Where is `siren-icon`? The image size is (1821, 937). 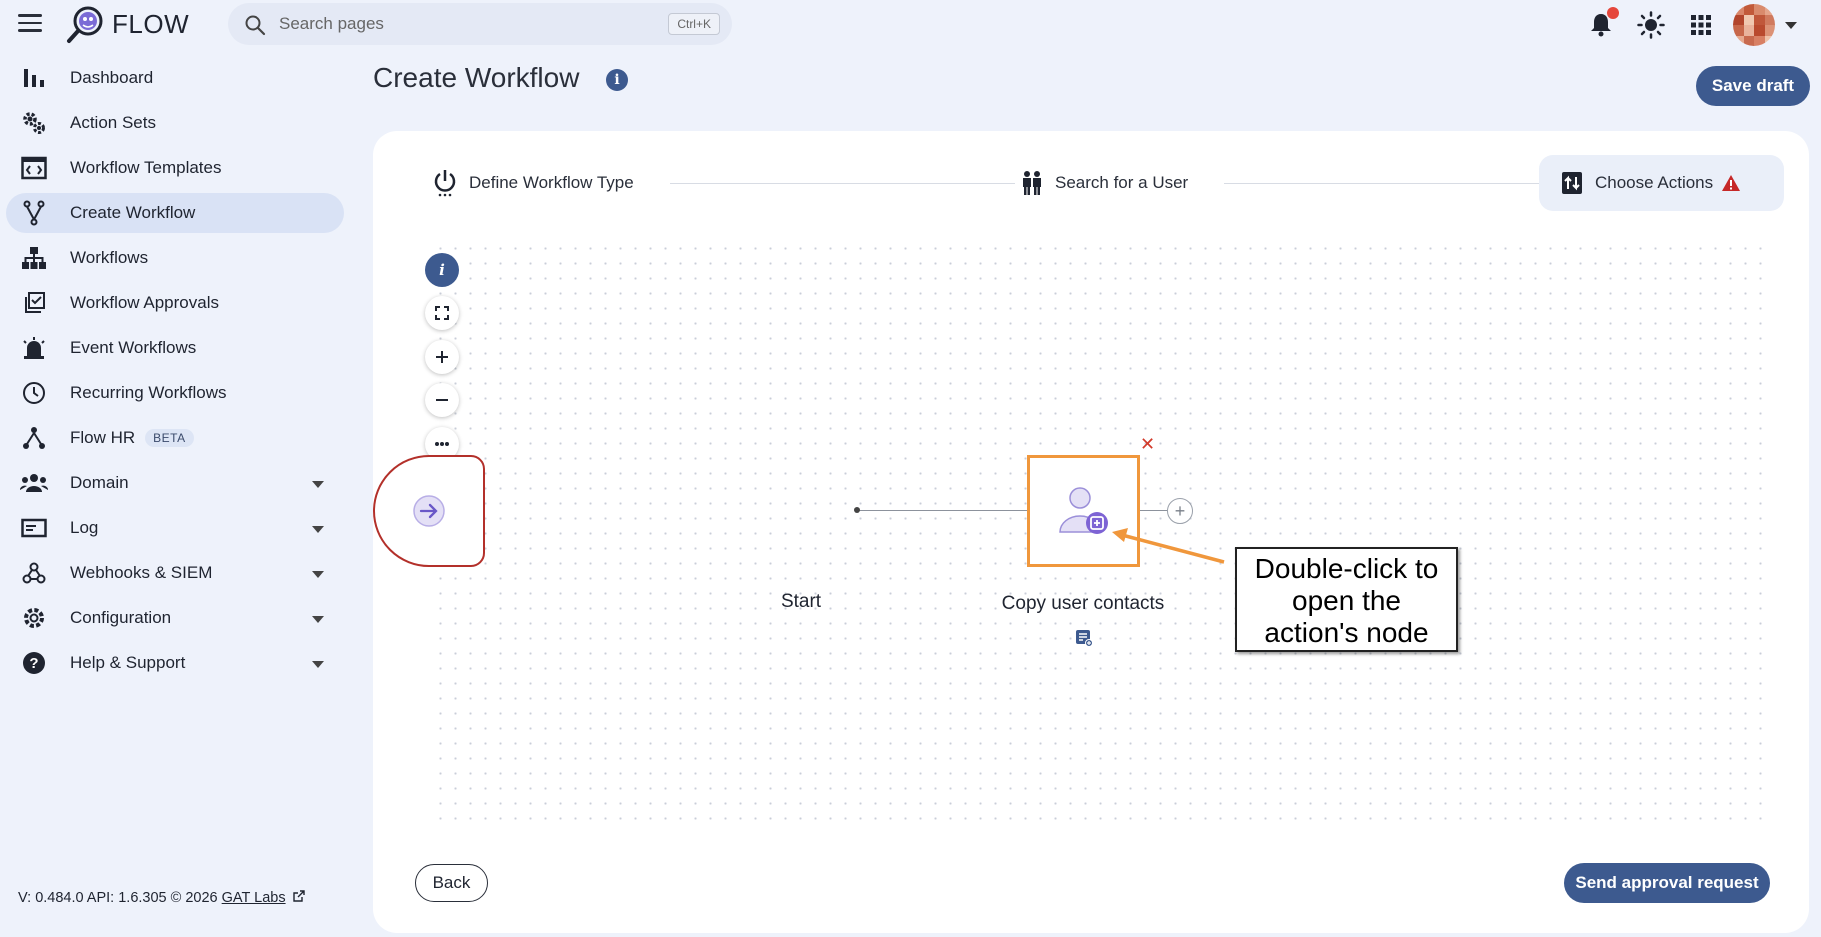
siren-icon is located at coordinates (34, 348).